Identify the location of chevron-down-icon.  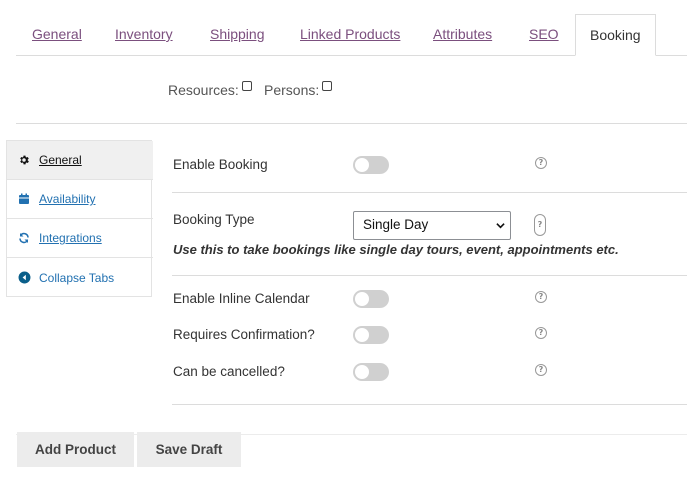
(500, 226).